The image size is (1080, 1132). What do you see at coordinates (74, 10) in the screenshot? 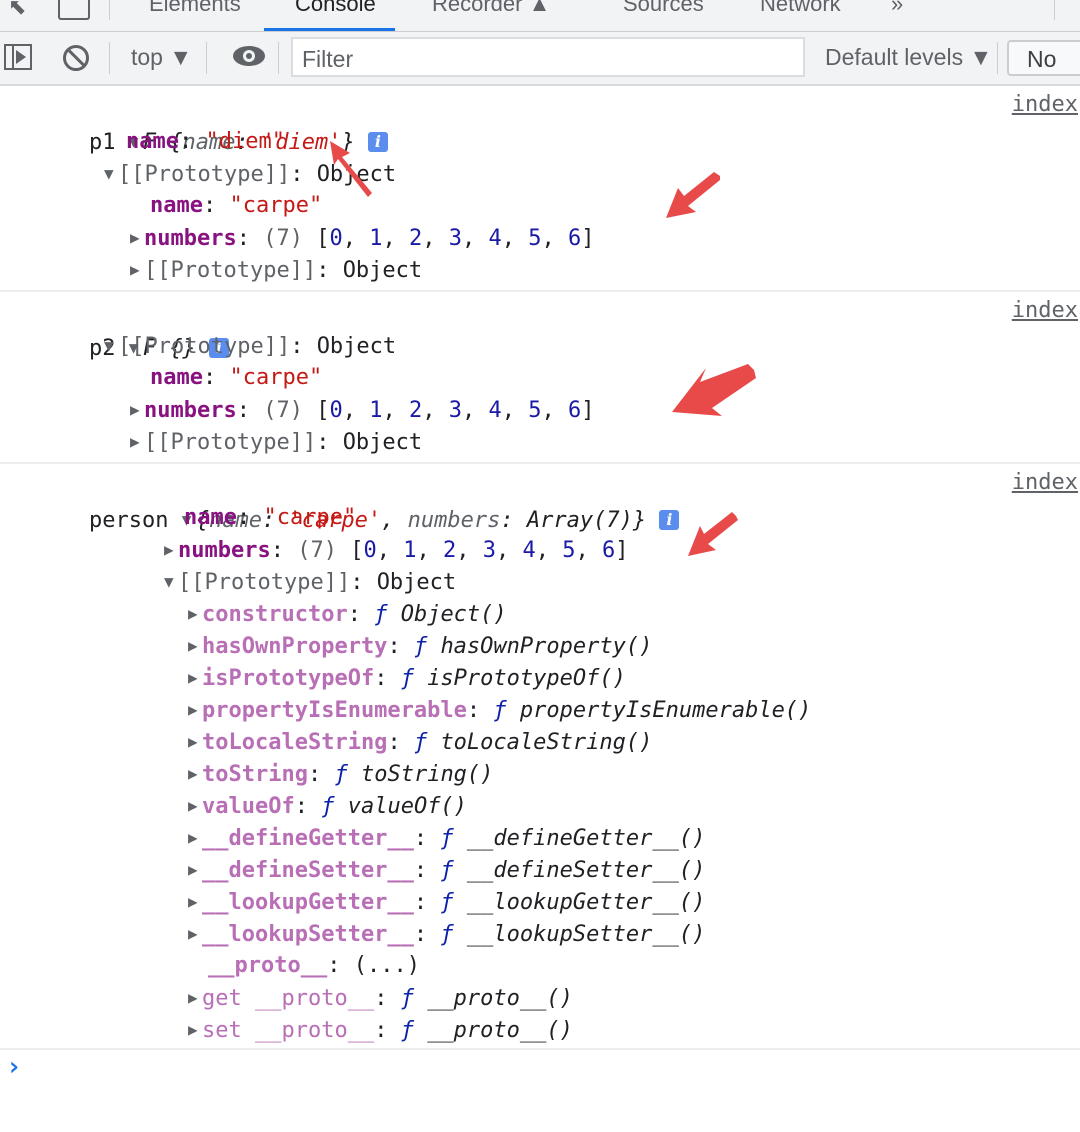
I see `device-toolbar-icon` at bounding box center [74, 10].